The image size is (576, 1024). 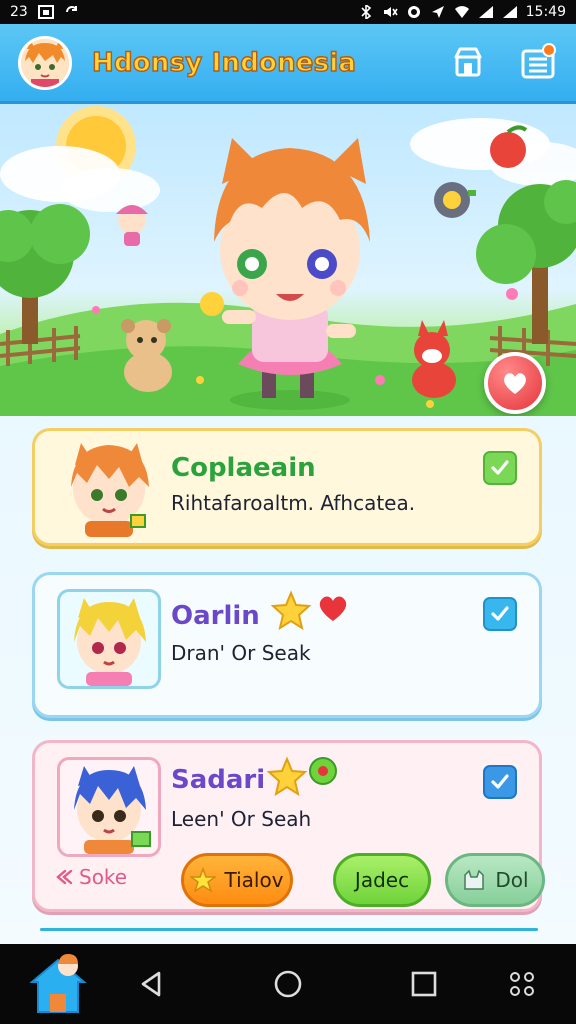 What do you see at coordinates (545, 12) in the screenshot?
I see `status-time: 15:49` at bounding box center [545, 12].